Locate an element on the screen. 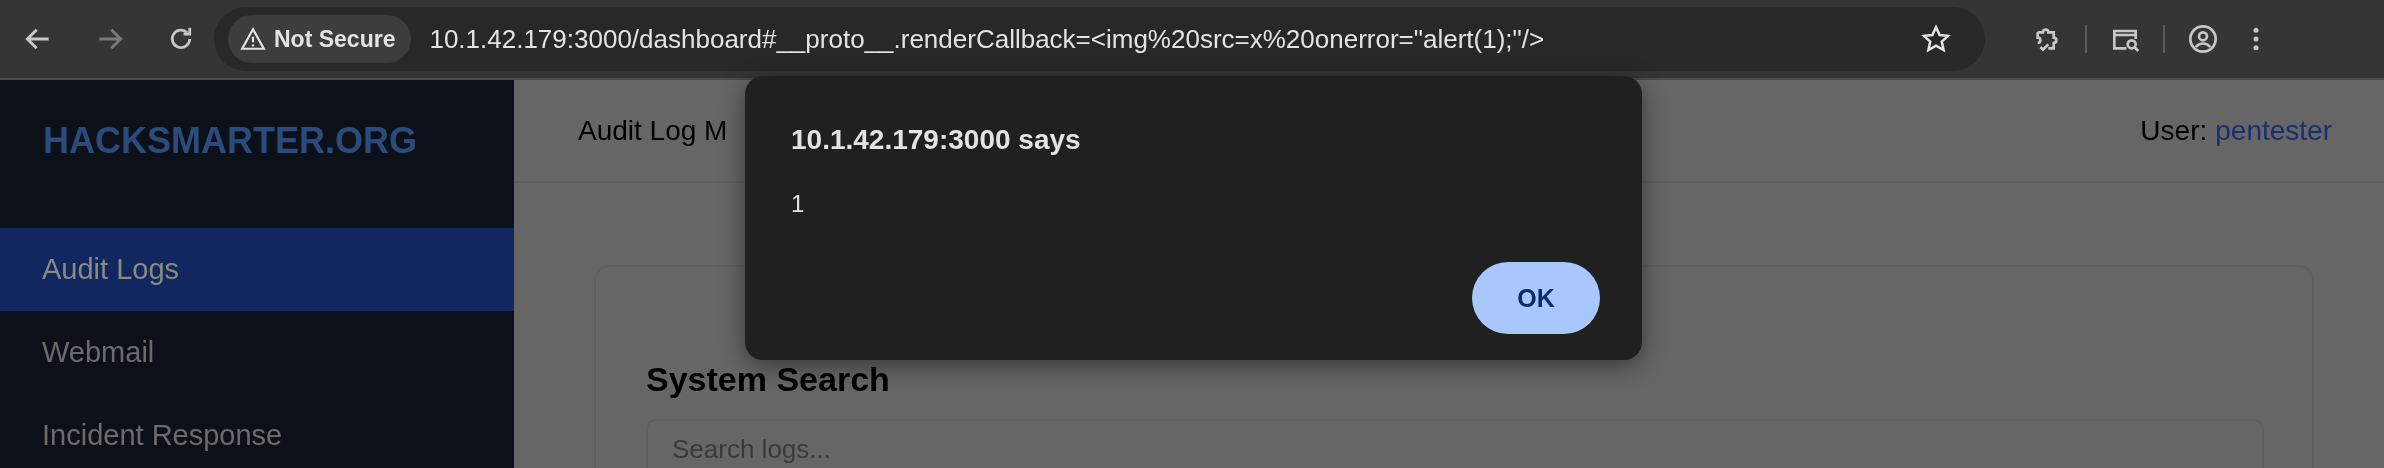 Image resolution: width=2384 pixels, height=468 pixels. user-label: User: is located at coordinates (2174, 130).